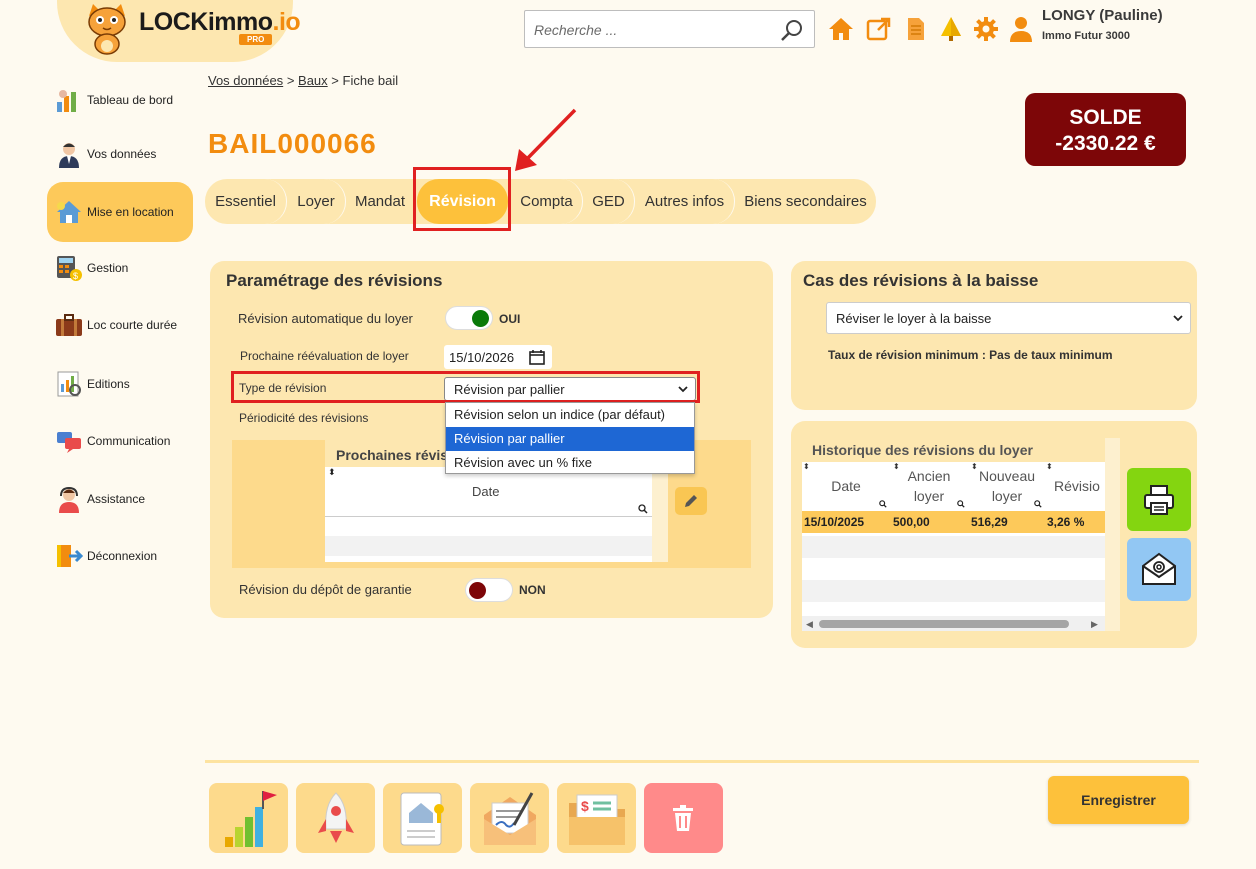  I want to click on cell-date: 15/10/2025, so click(834, 522).